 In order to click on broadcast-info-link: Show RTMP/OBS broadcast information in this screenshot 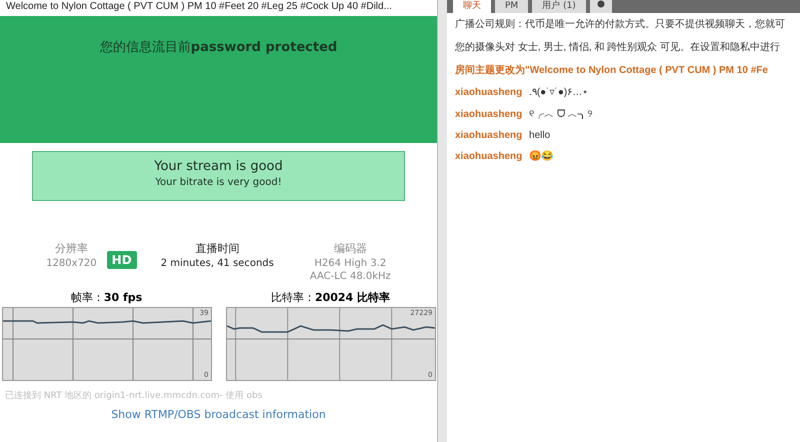, I will do `click(218, 414)`.